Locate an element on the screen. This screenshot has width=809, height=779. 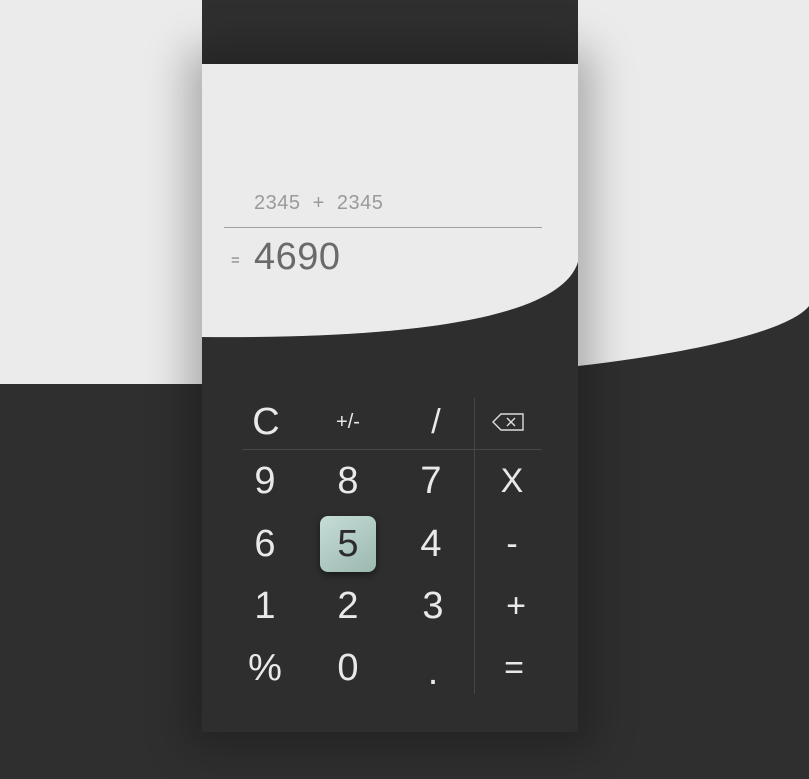
divide-button: / is located at coordinates (436, 422).